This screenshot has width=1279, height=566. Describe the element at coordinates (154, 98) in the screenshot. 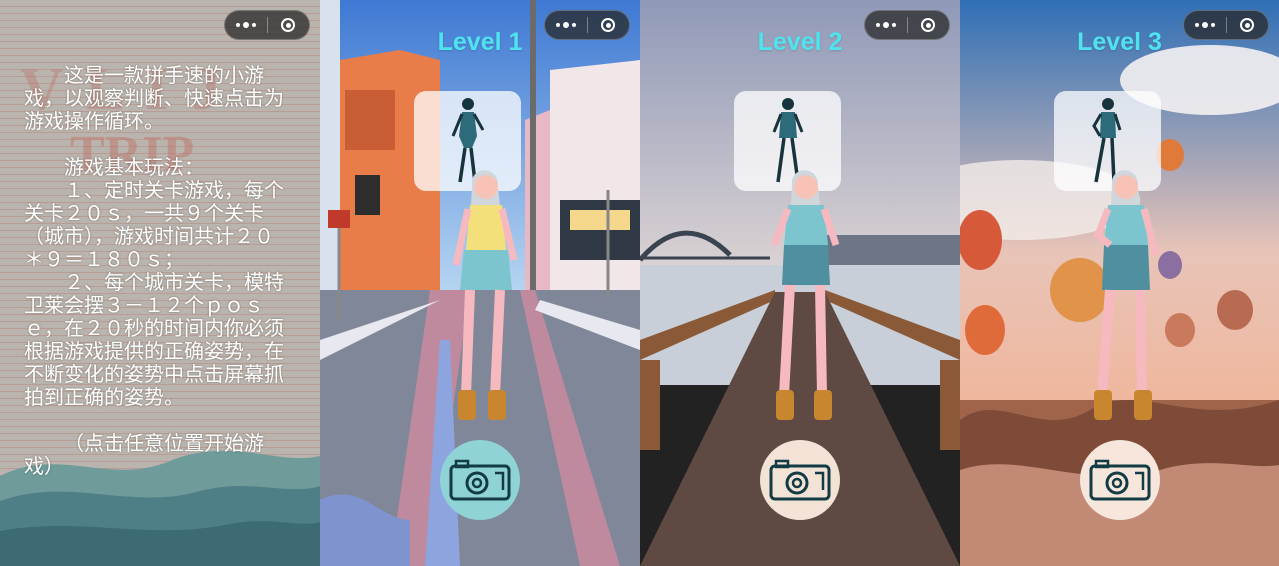

I see `intro-paragraph: 这是一款拼手速的小游戏，以观察判断、快速点击为游戏操作循环。` at that location.